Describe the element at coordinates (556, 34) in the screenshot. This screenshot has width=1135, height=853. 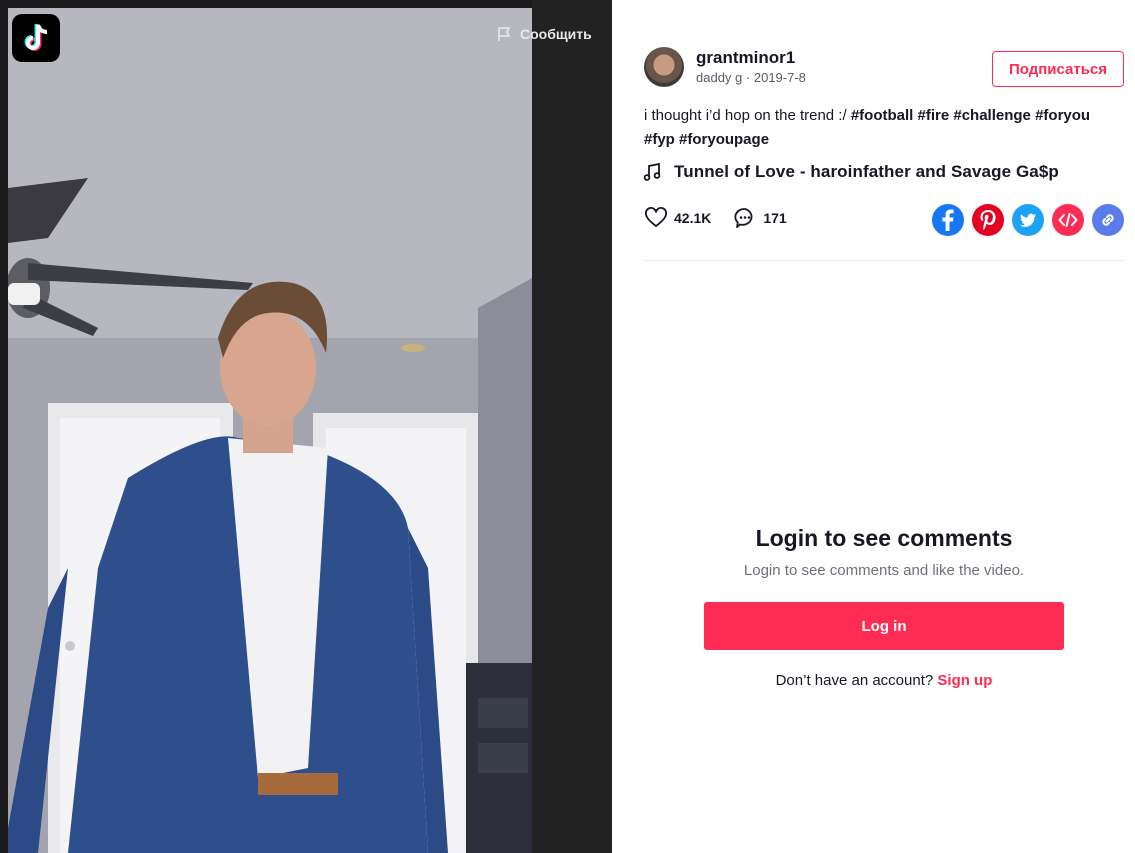
I see `report-label: Сообщить` at that location.